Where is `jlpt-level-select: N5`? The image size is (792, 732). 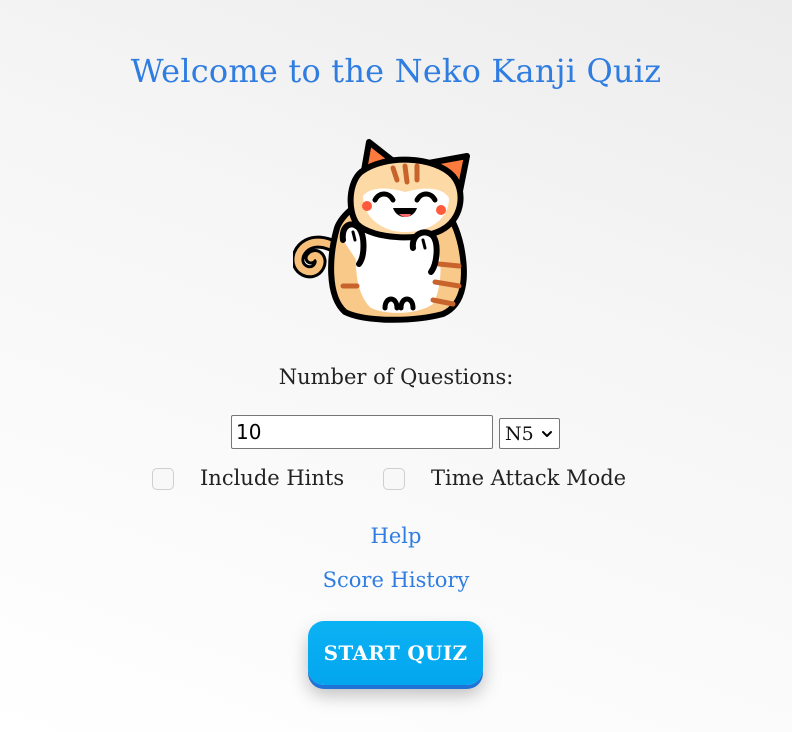
jlpt-level-select: N5 is located at coordinates (529, 433).